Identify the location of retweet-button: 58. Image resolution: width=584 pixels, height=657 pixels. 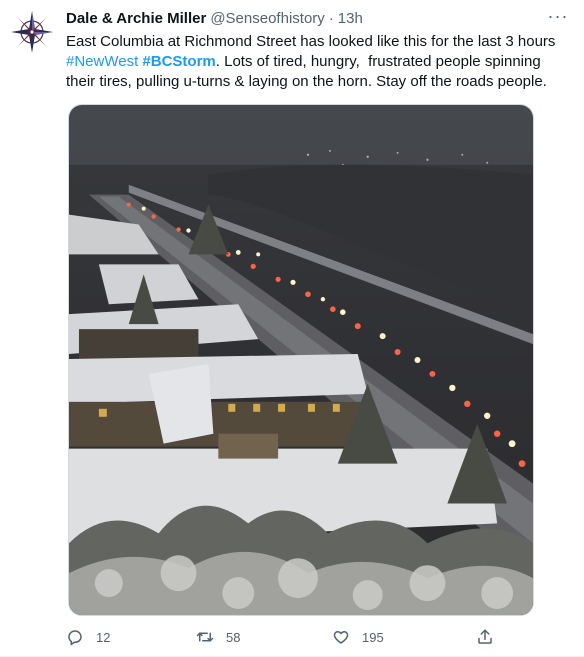
(218, 637).